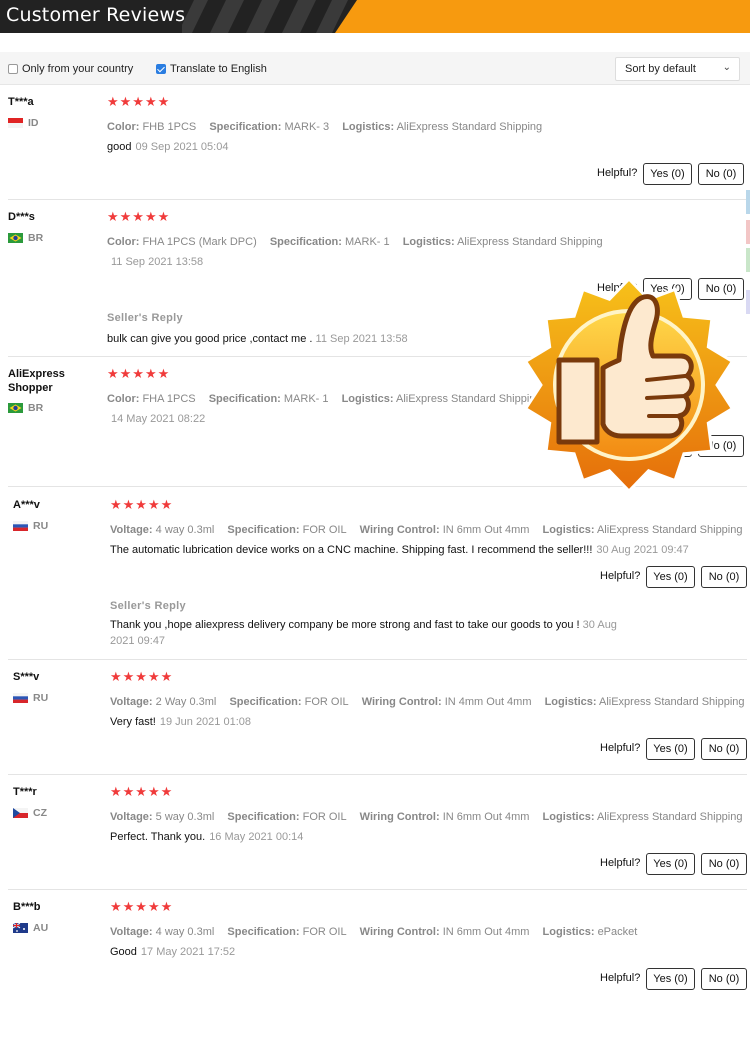 This screenshot has width=750, height=1044. What do you see at coordinates (726, 67) in the screenshot?
I see `chevron-down-icon: ⌄` at bounding box center [726, 67].